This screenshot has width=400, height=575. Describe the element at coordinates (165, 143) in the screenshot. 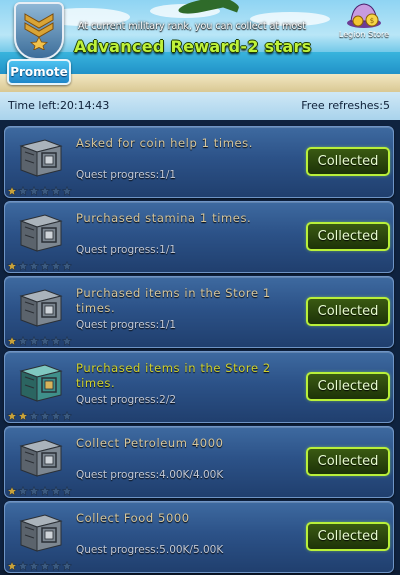

I see `quest-title: Asked for coin help 1 times.` at that location.